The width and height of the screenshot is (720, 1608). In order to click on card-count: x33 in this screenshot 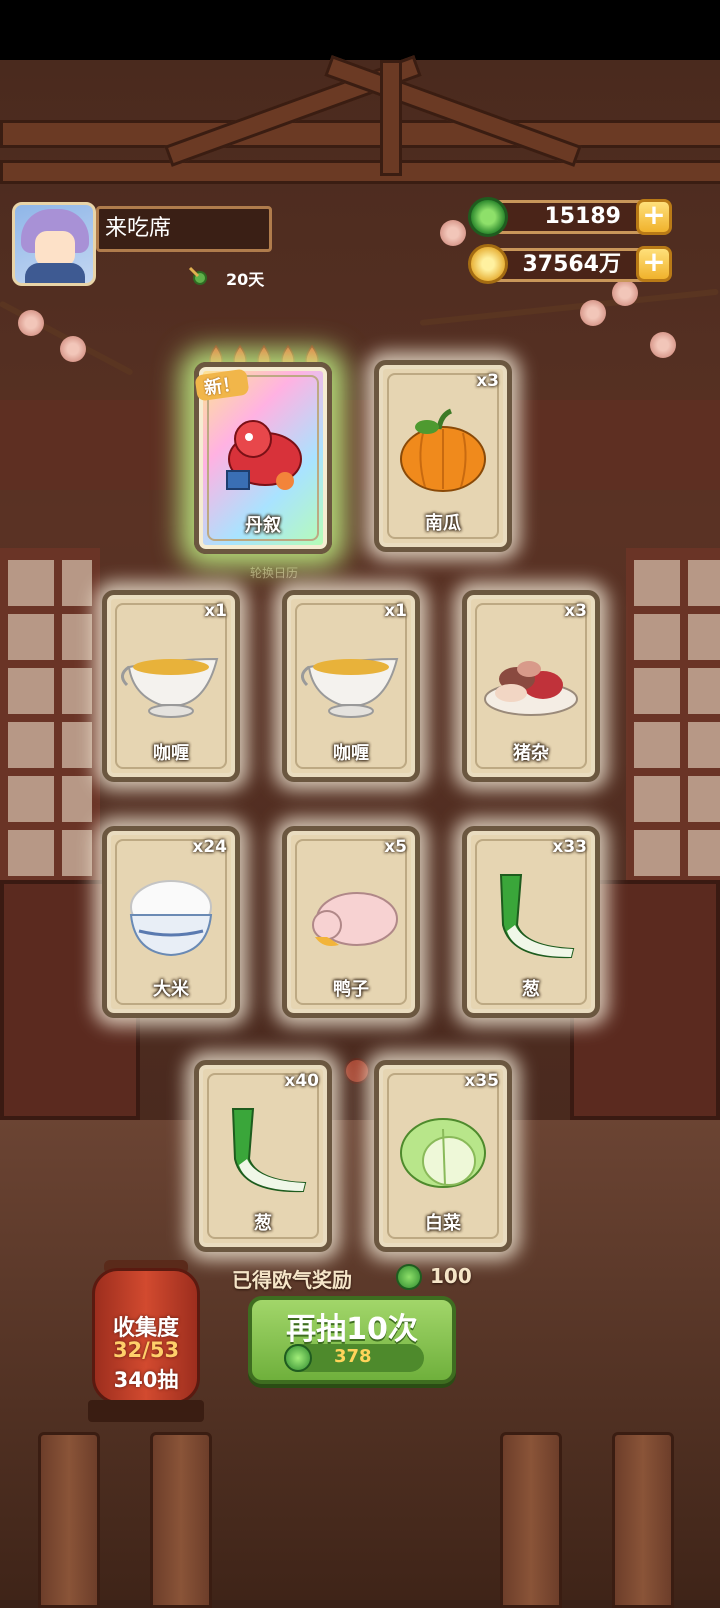, I will do `click(569, 847)`.